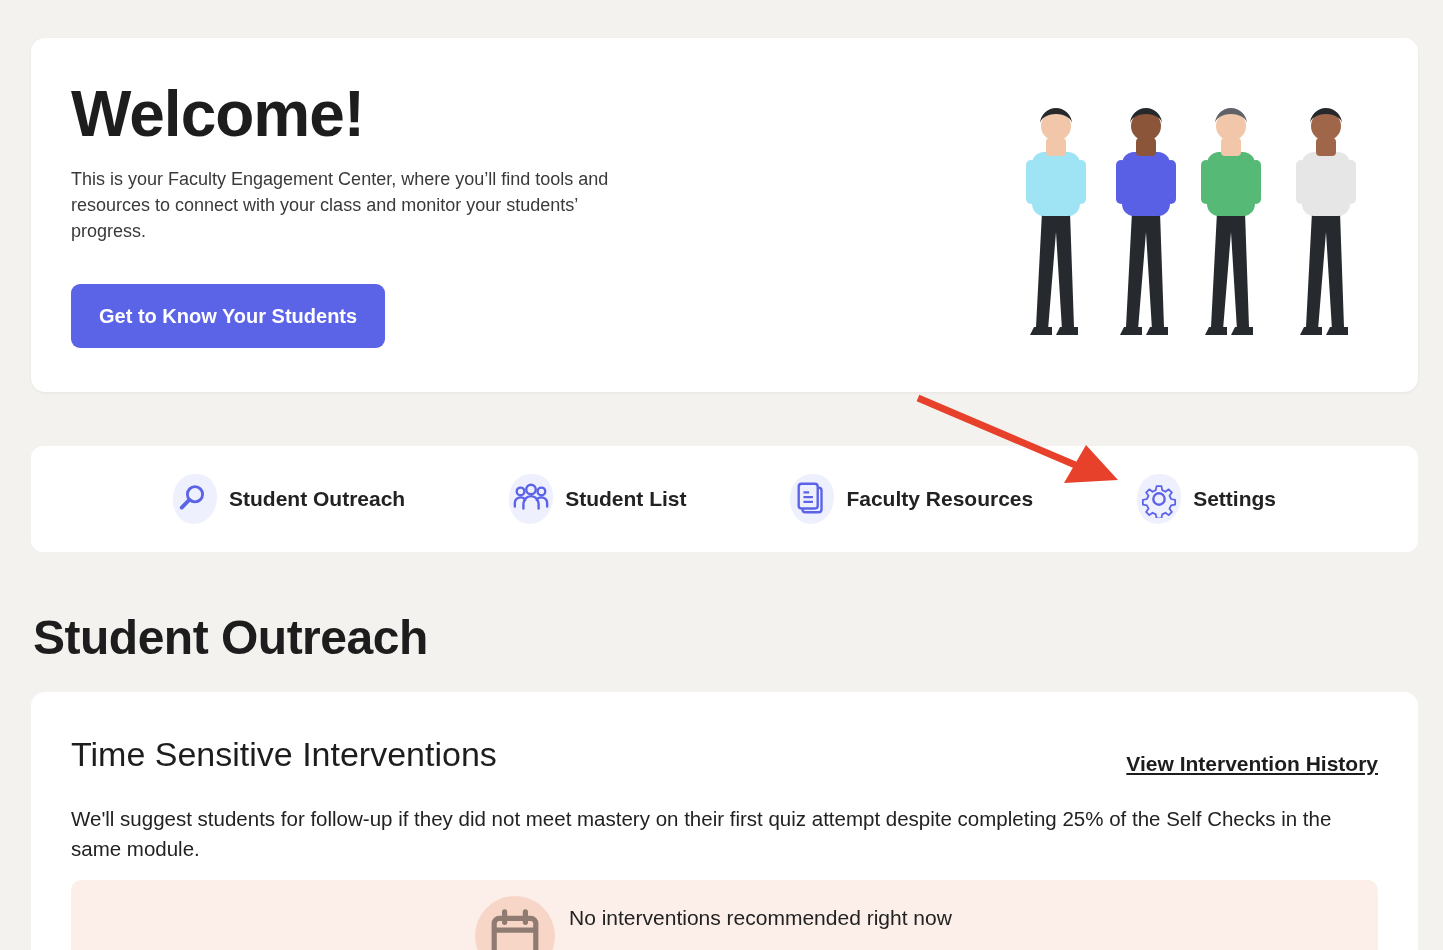 This screenshot has height=950, width=1443. I want to click on nav-link: Faculty Resources, so click(912, 499).